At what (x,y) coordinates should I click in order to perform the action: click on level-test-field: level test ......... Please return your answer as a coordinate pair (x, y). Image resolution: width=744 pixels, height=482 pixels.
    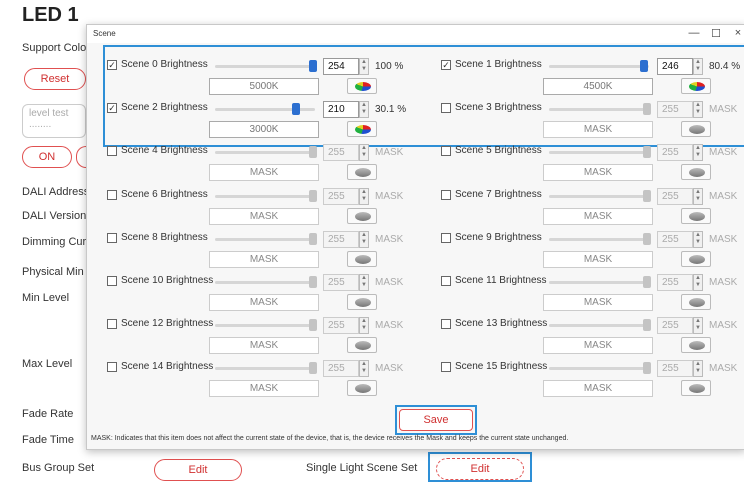
    Looking at the image, I should click on (54, 121).